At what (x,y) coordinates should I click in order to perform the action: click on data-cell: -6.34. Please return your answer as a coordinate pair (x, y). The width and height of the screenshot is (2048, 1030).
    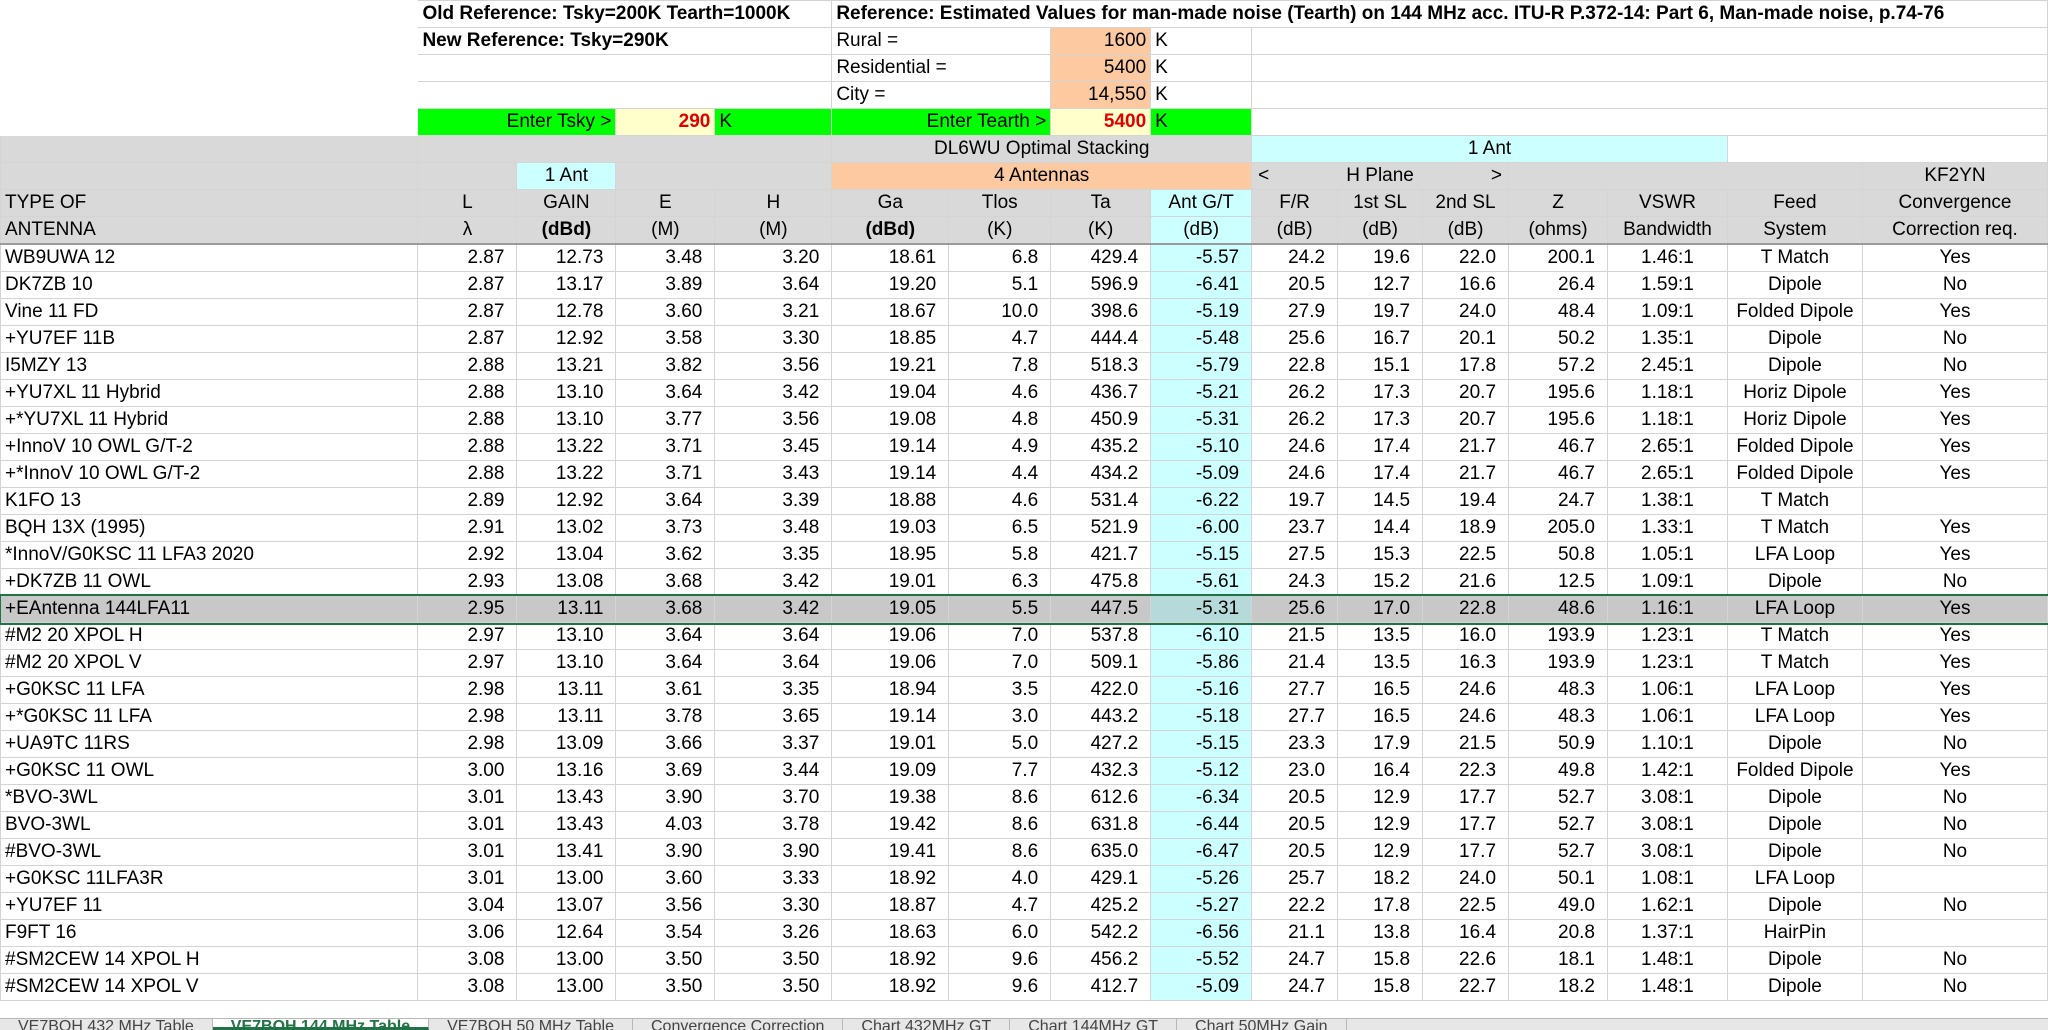
    Looking at the image, I should click on (1201, 798).